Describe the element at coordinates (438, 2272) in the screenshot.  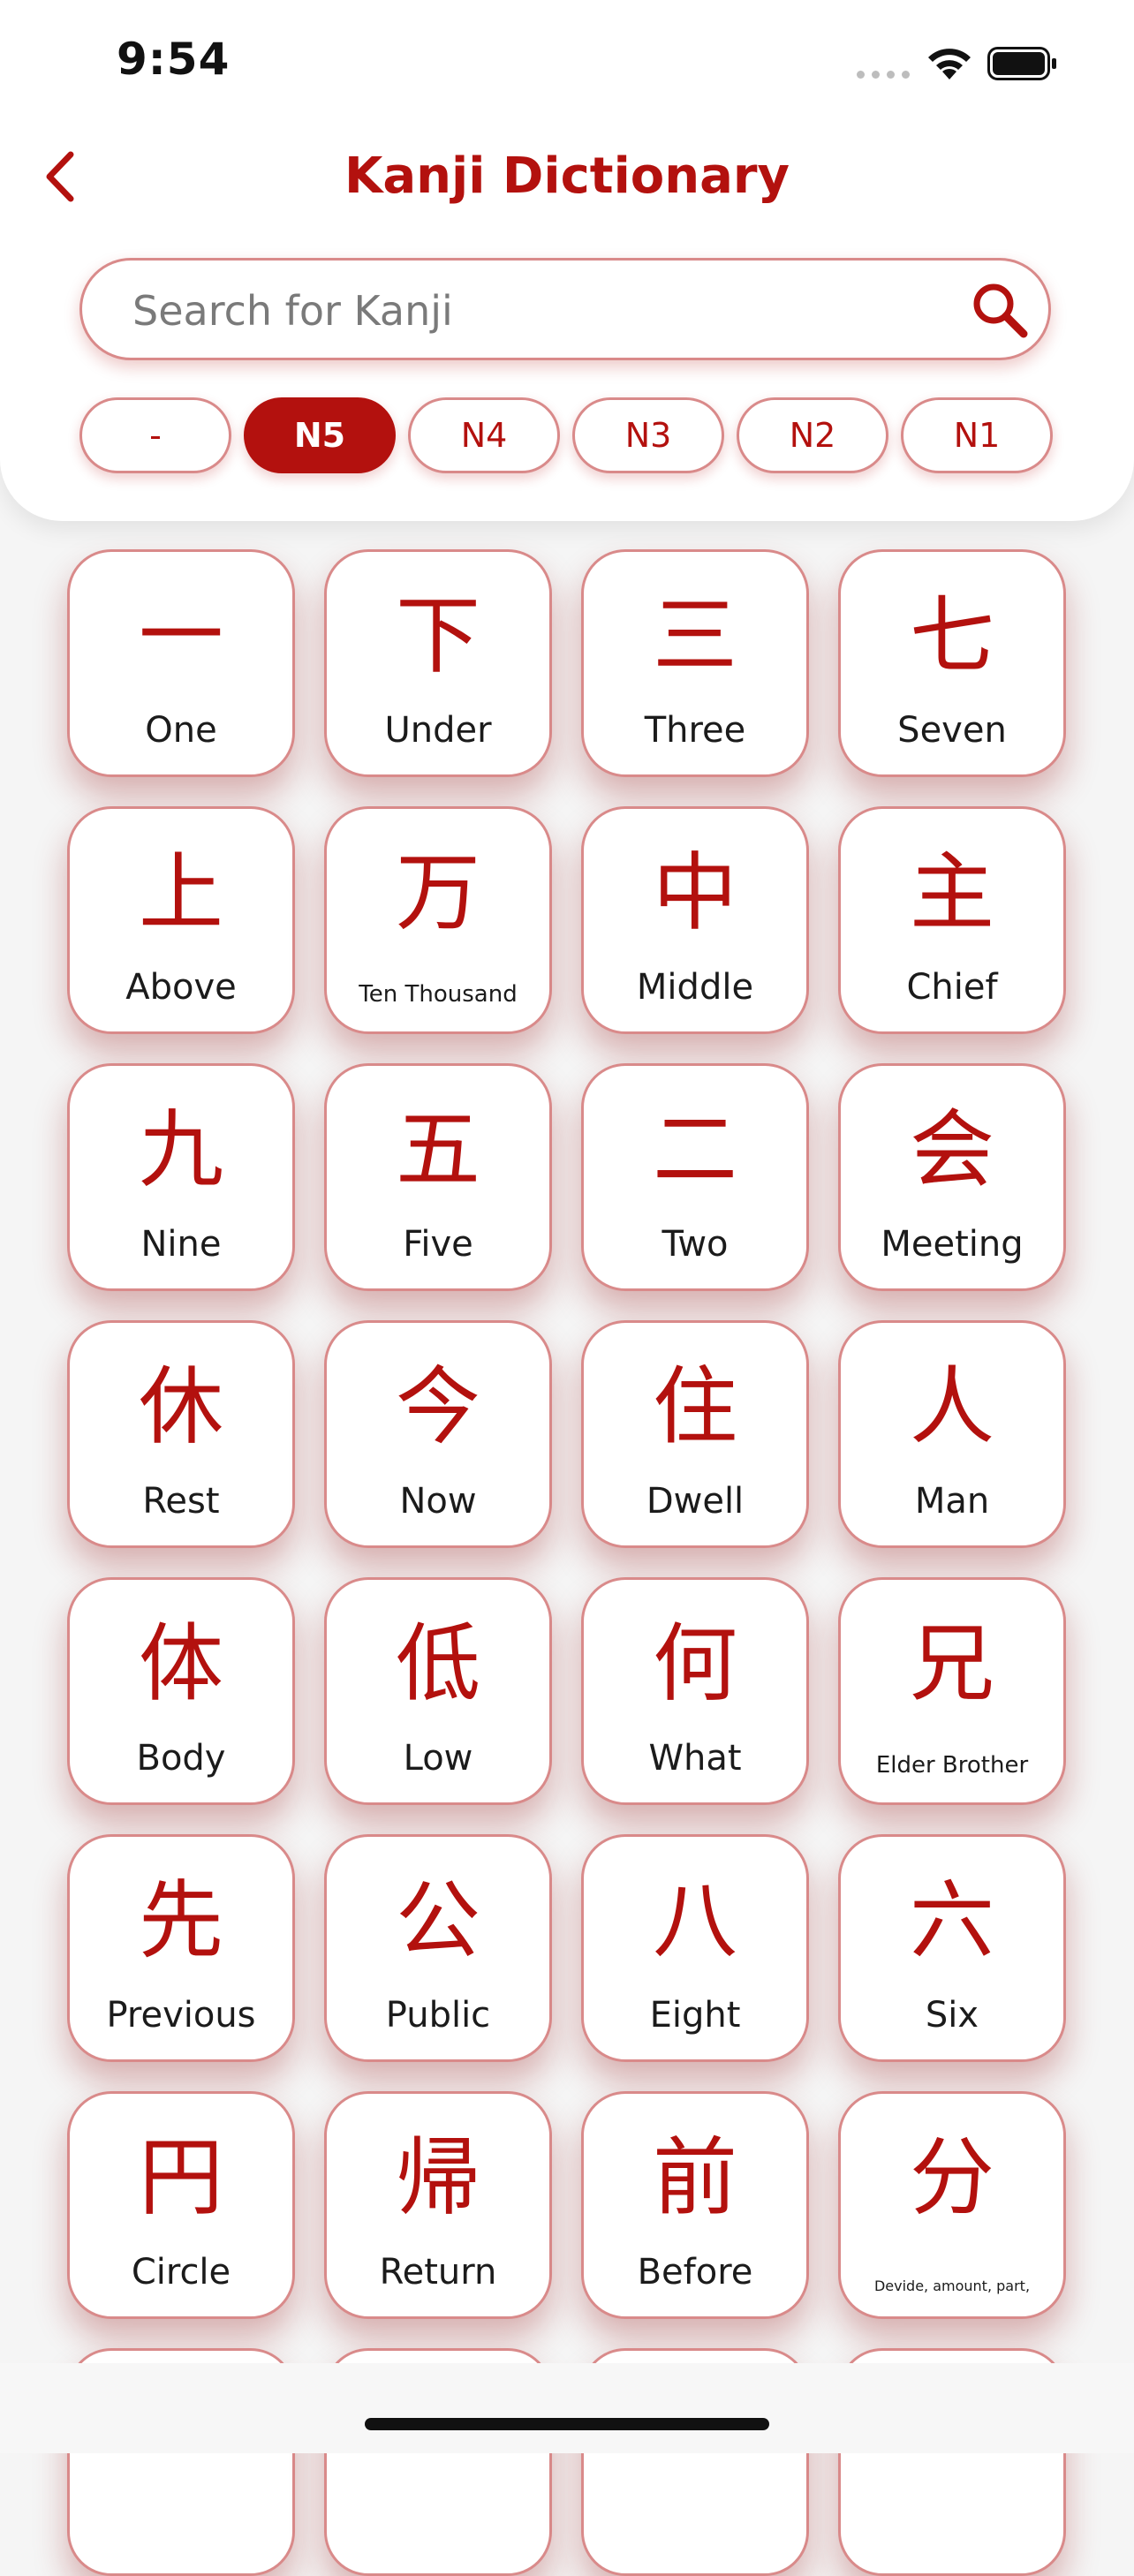
I see `kanji-meaning: Return` at that location.